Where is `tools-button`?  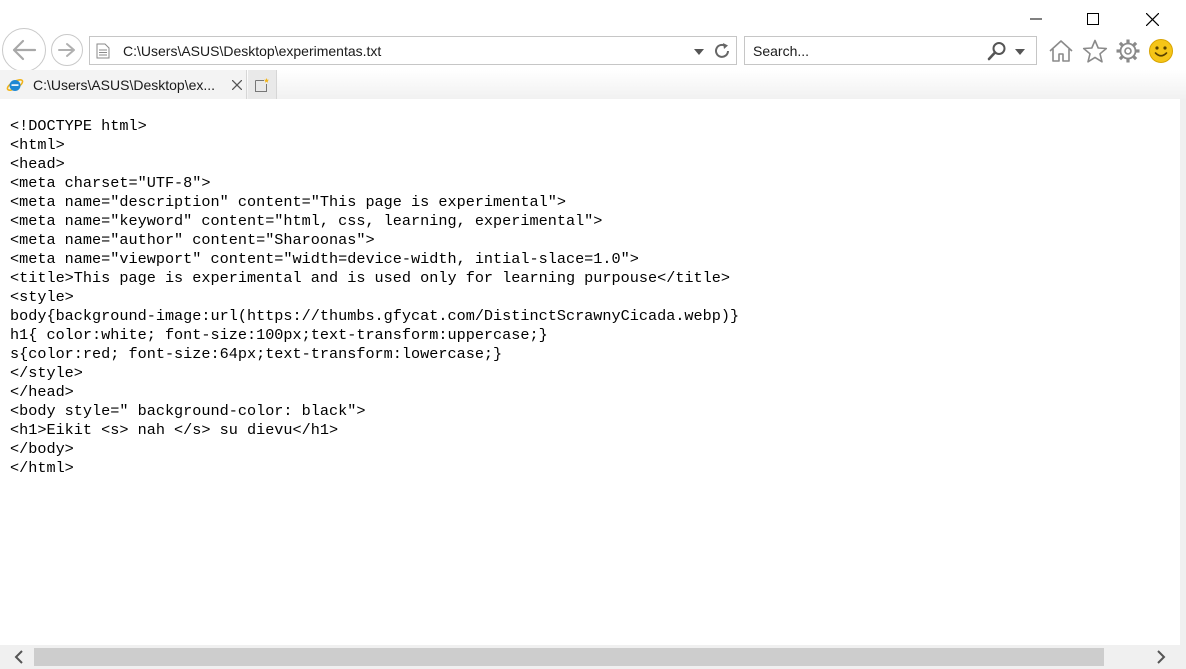
tools-button is located at coordinates (1128, 51).